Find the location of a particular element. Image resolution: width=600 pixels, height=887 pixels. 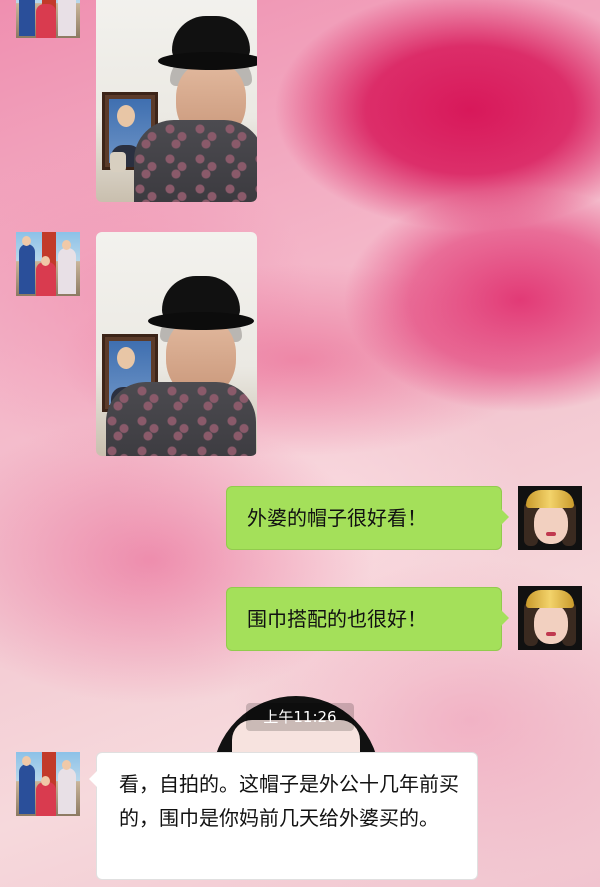

outgoing-message-bubble: 围巾搭配的也很好！ is located at coordinates (367, 619).